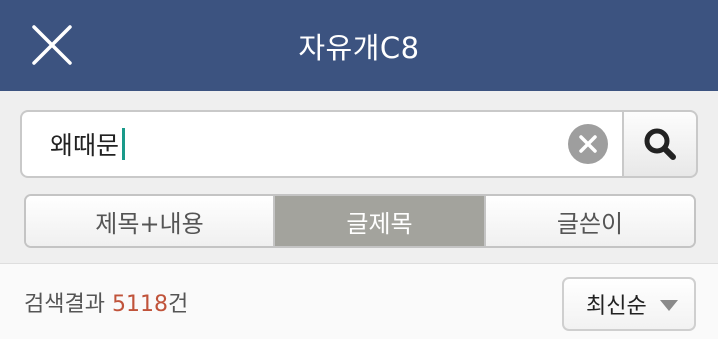 Image resolution: width=718 pixels, height=339 pixels. I want to click on search-input-value: 왜때문, so click(85, 145).